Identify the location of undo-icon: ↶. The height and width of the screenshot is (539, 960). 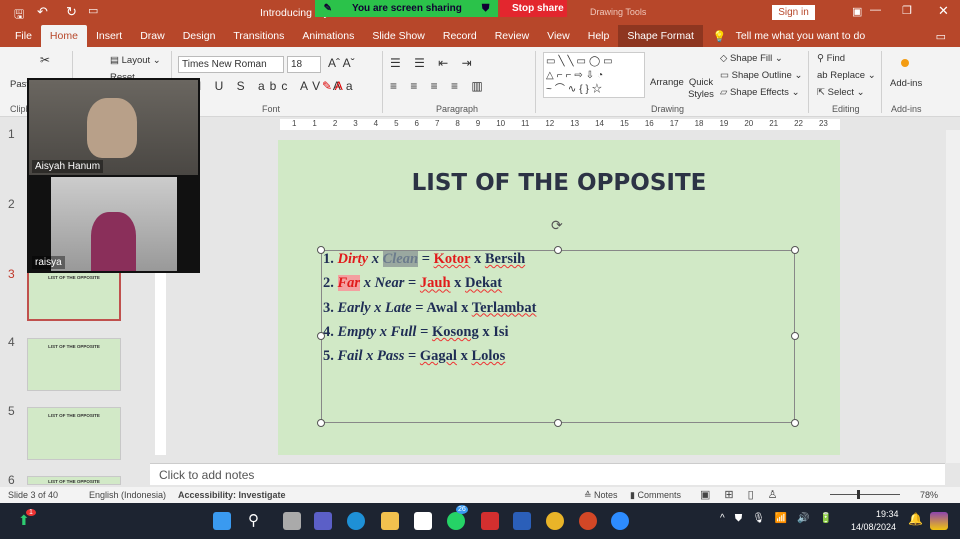
(42, 12).